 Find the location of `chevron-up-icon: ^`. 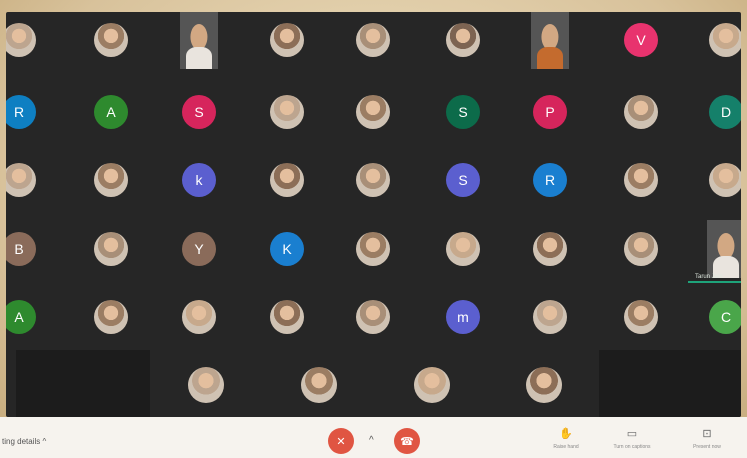

chevron-up-icon: ^ is located at coordinates (44, 441).